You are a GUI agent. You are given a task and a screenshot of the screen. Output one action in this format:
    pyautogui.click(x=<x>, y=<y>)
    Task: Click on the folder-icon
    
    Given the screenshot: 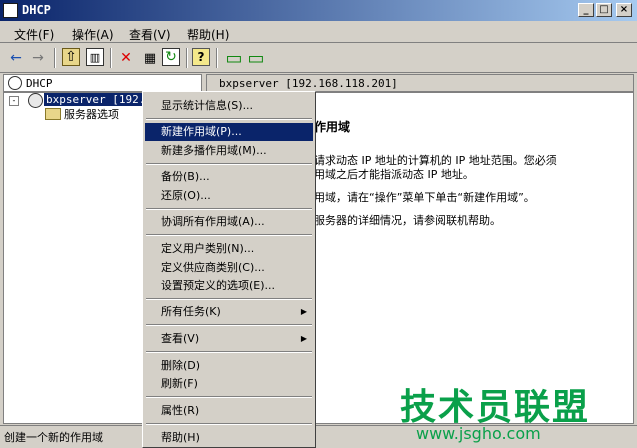 What is the action you would take?
    pyautogui.click(x=53, y=114)
    